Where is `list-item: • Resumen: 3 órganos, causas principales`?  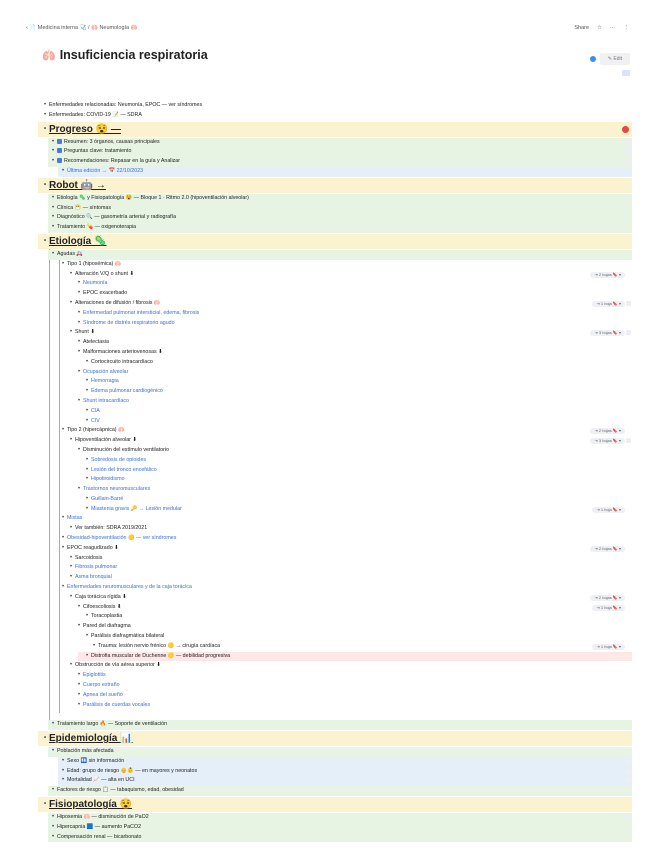
list-item: • Resumen: 3 órganos, causas principales is located at coordinates (327, 142).